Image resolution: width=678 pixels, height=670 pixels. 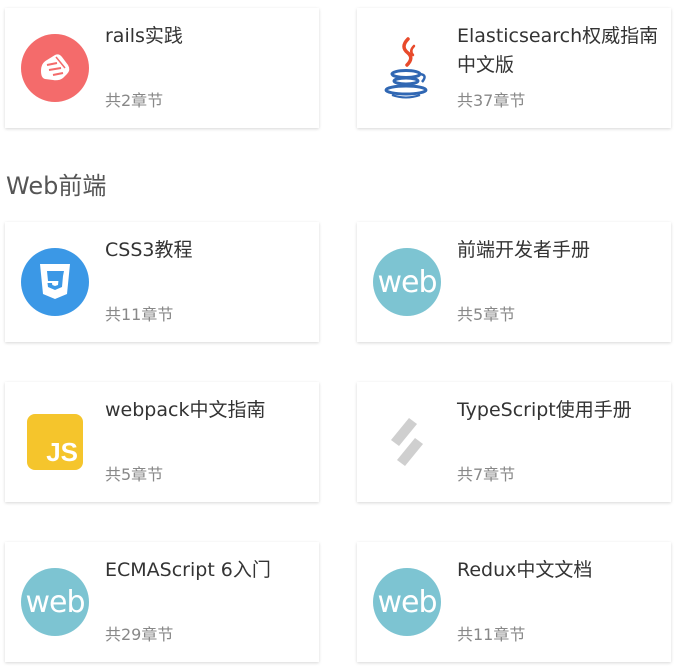 I want to click on book-title: TypeScript使用手册, so click(x=559, y=410).